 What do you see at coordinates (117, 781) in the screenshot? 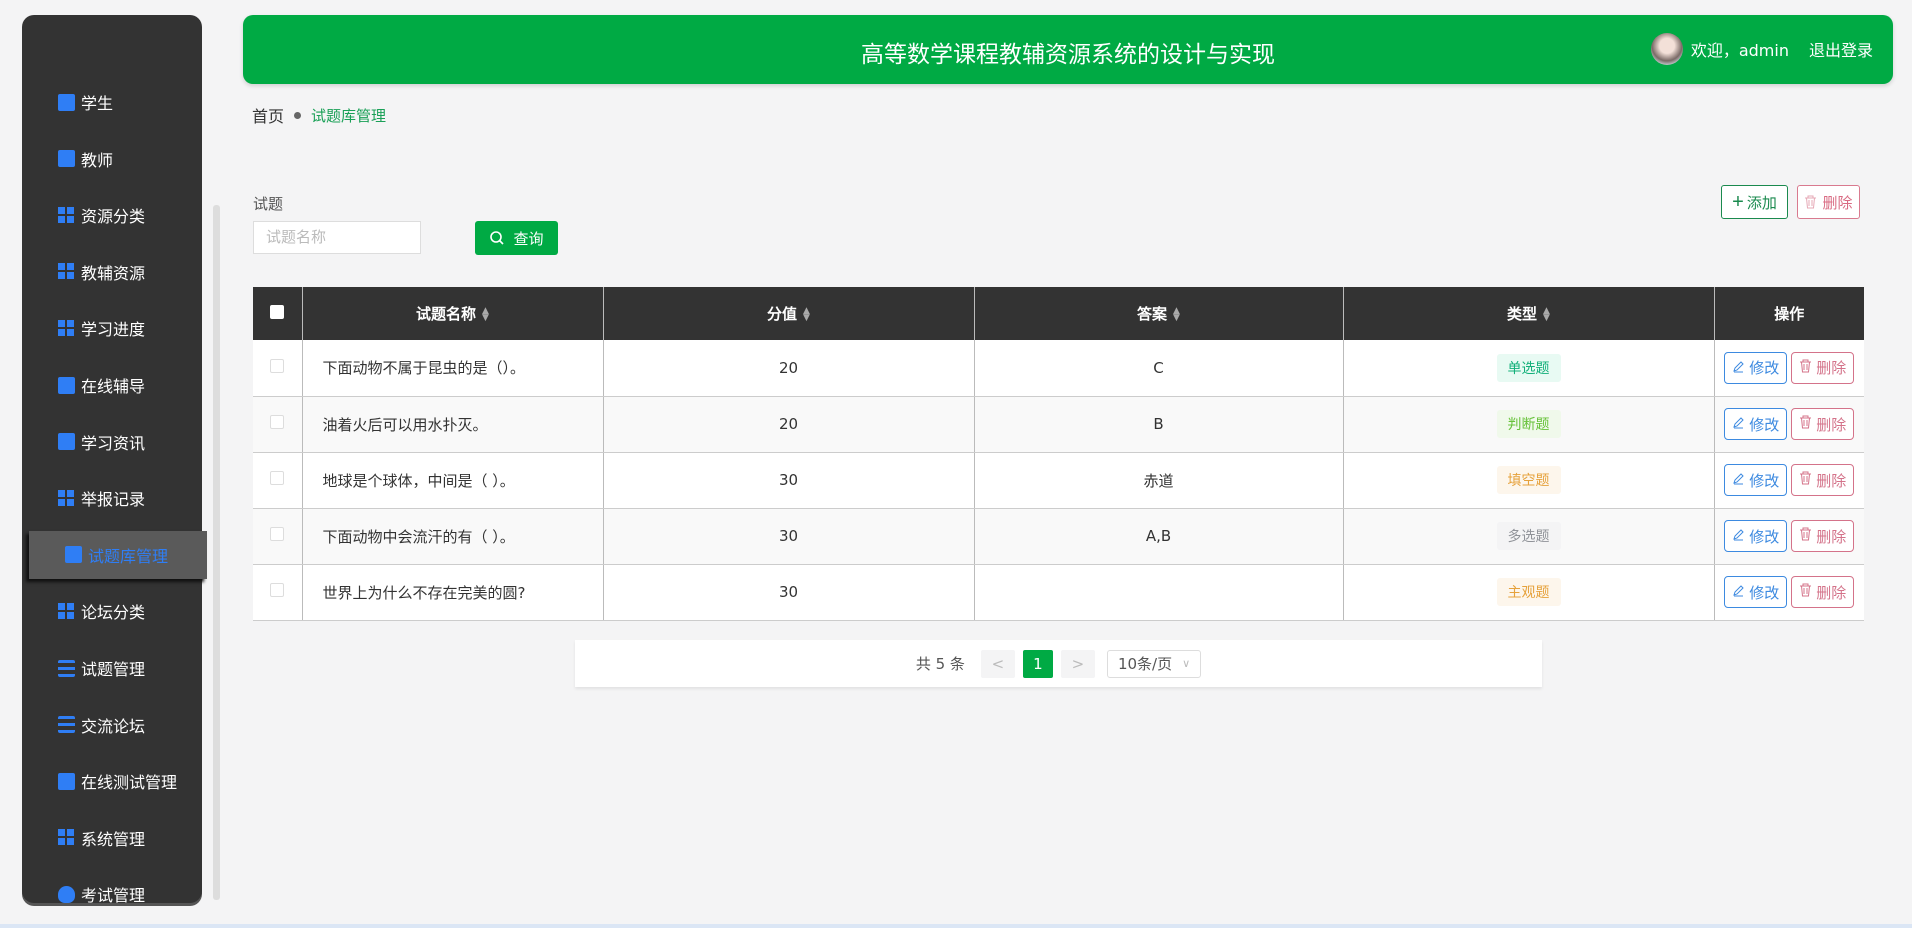
I see `sidebar-item-12: 在线测试管理` at bounding box center [117, 781].